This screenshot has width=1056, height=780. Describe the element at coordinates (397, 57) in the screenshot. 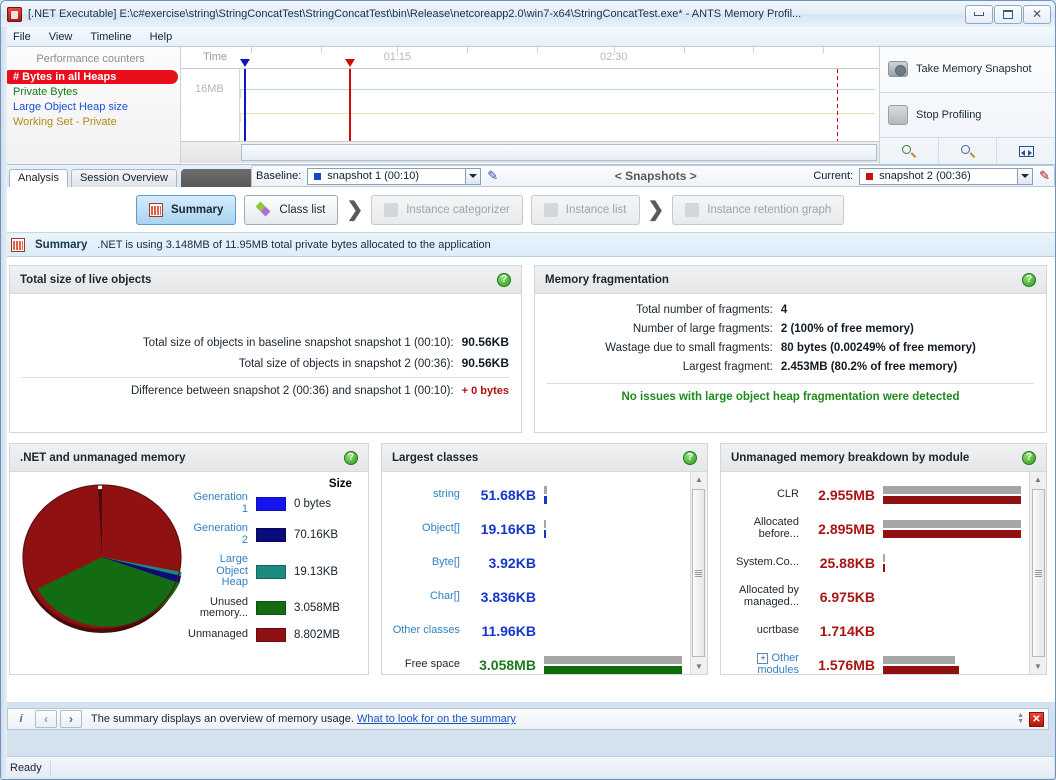

I see `timeline-tick-0115: 01:15` at that location.